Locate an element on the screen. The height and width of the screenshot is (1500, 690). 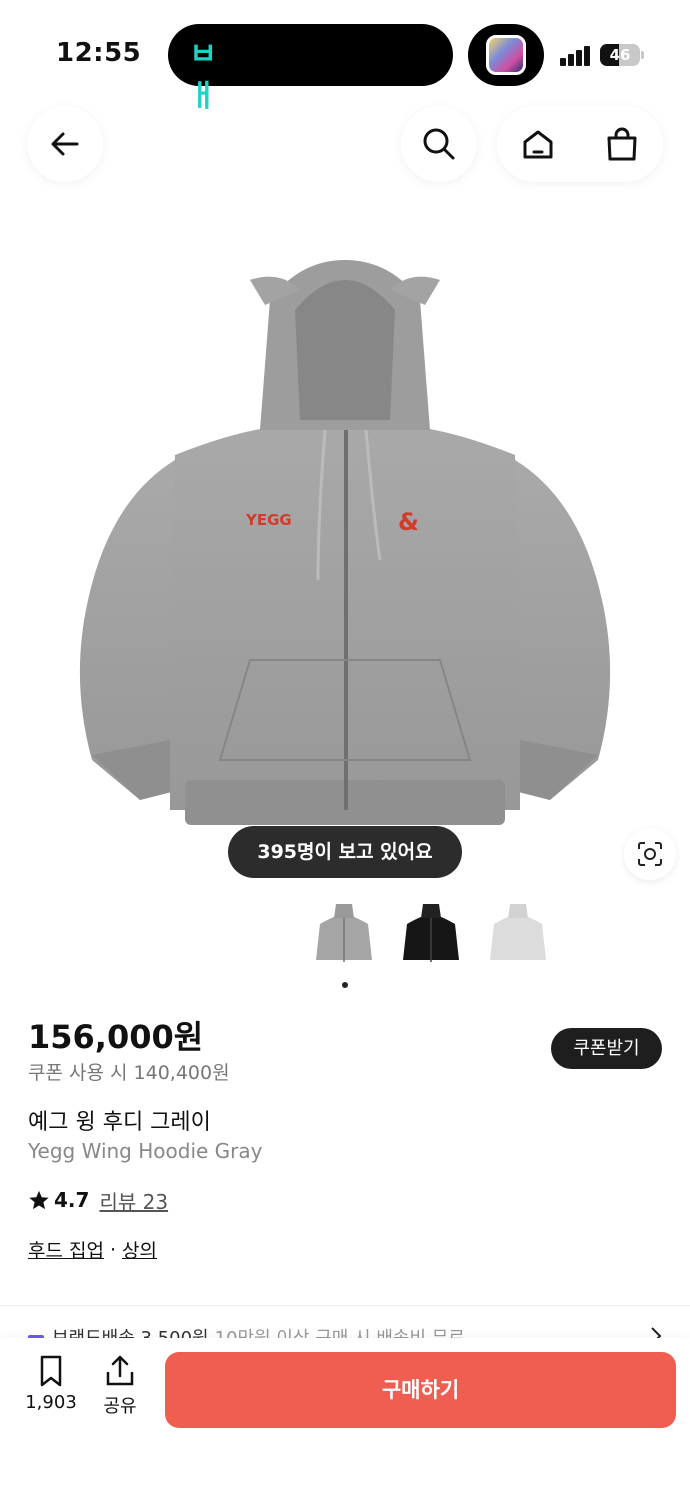
category-link-hood-zipup: 후드 집업 is located at coordinates (66, 1249).